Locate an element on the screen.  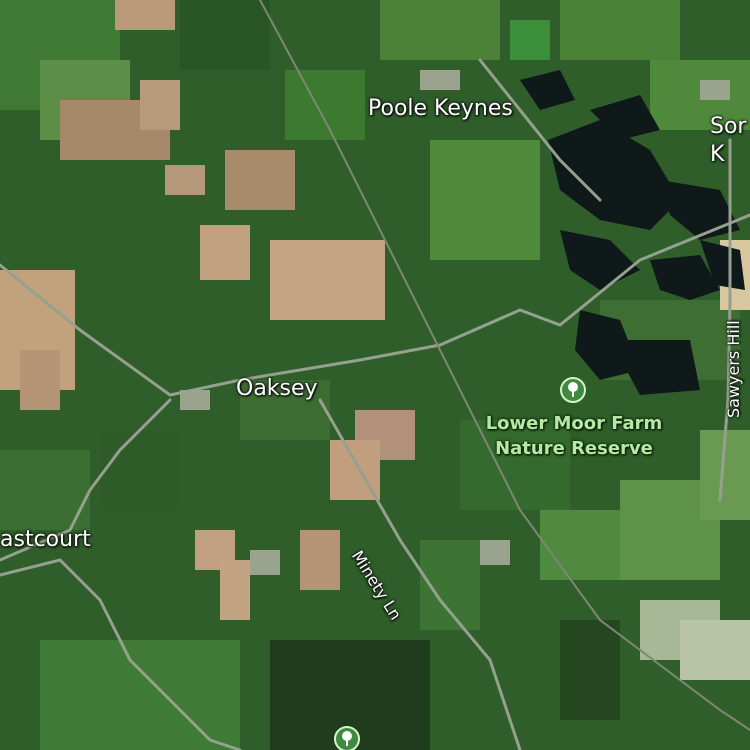
place-label-oaksey: Oaksey is located at coordinates (277, 388).